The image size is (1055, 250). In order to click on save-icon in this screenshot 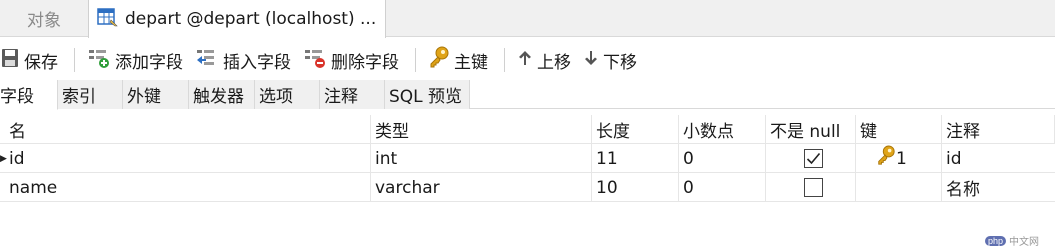, I will do `click(10, 60)`.